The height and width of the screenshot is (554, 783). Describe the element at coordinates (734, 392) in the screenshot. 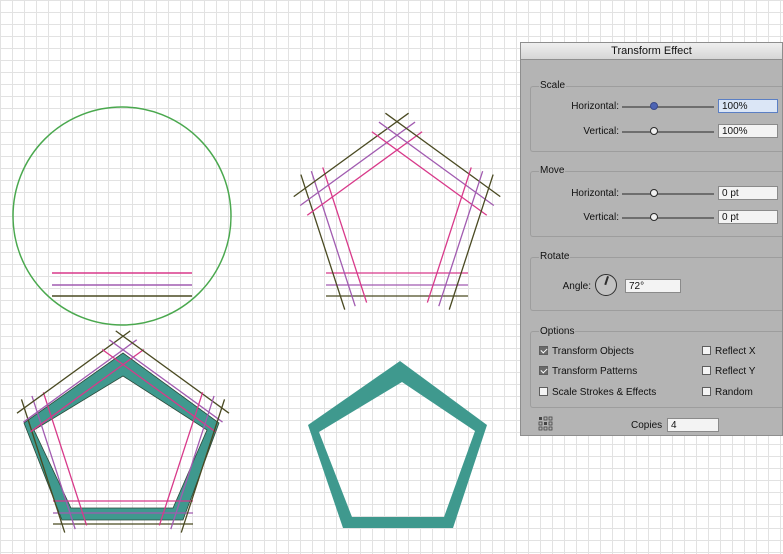

I see `random-label: Random` at that location.